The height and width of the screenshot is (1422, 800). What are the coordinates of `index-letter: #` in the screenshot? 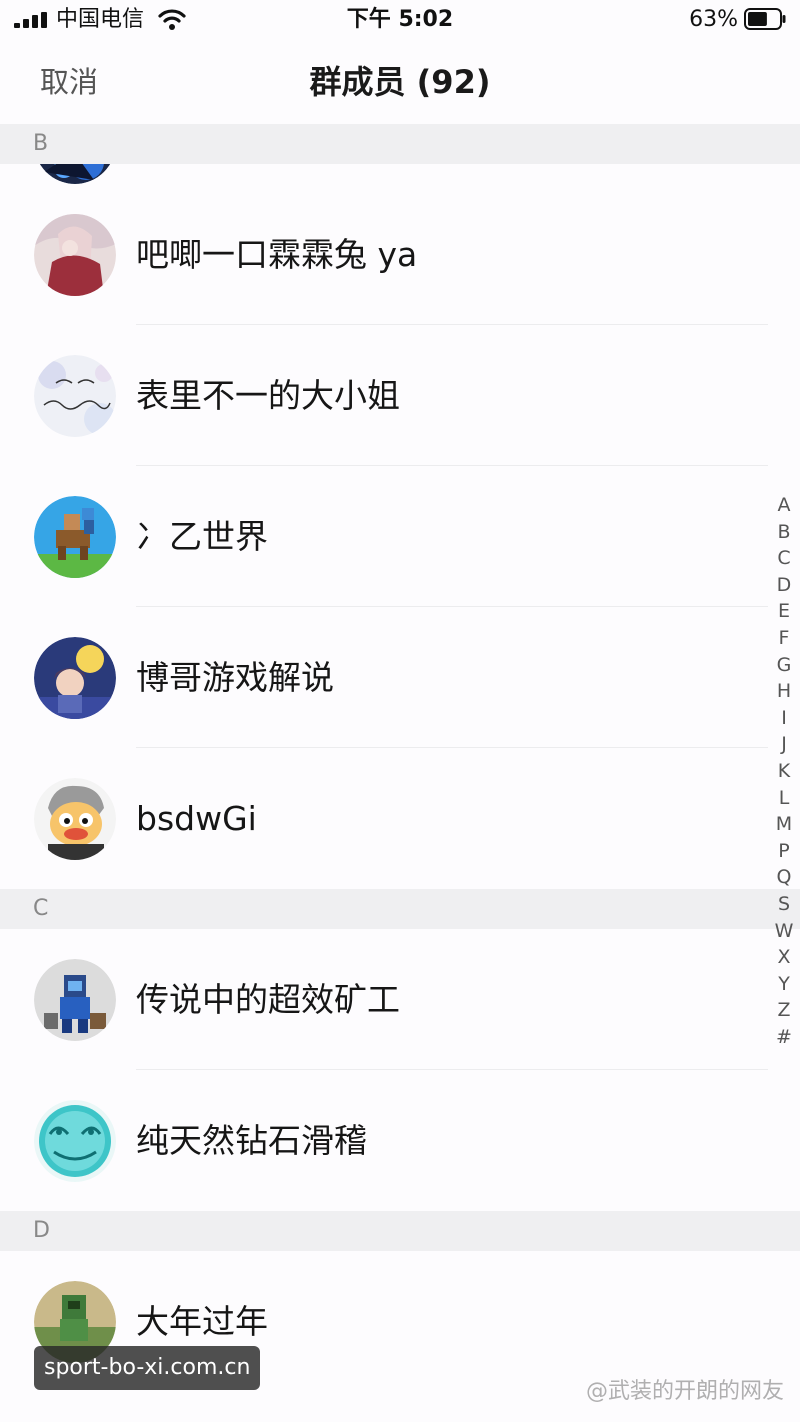 It's located at (784, 1037).